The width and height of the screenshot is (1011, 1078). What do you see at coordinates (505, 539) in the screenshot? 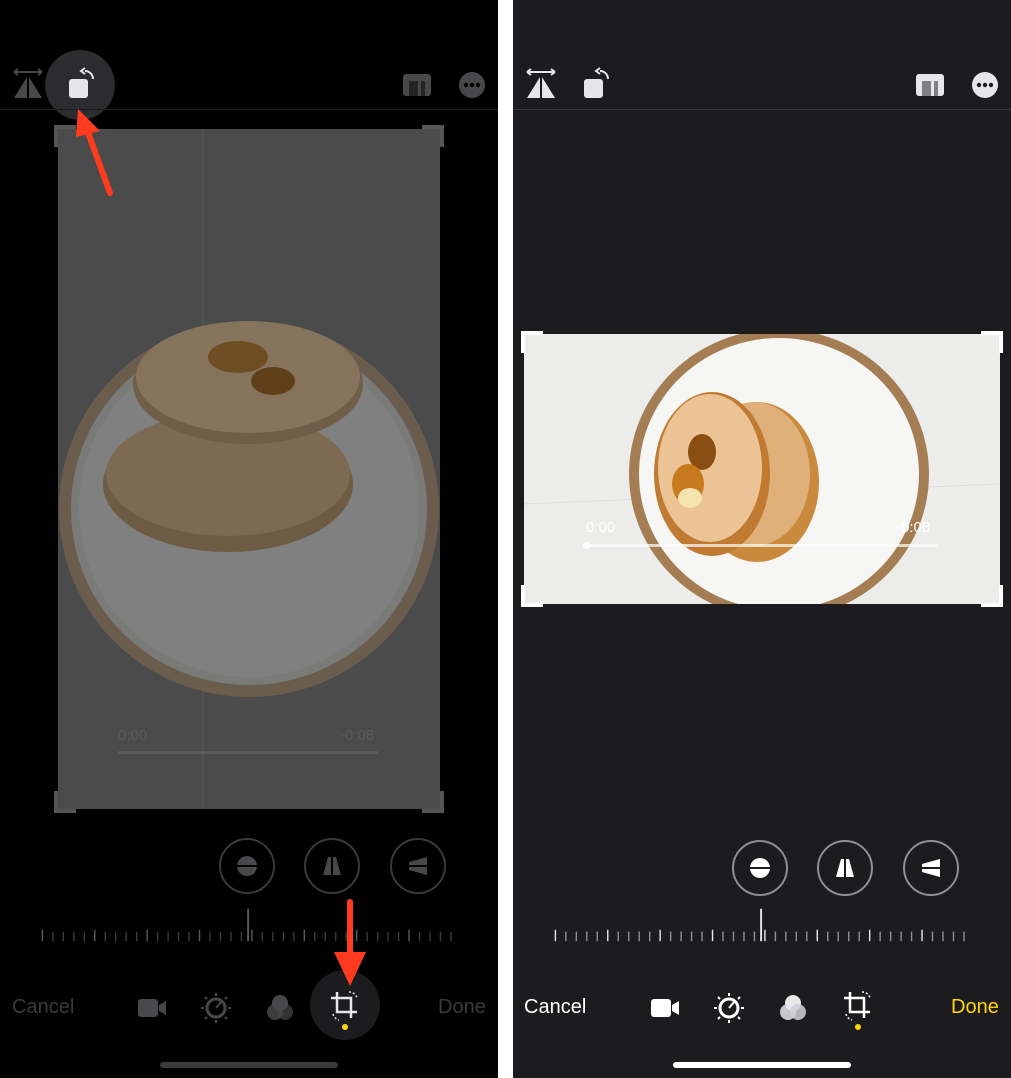
I see `divider` at bounding box center [505, 539].